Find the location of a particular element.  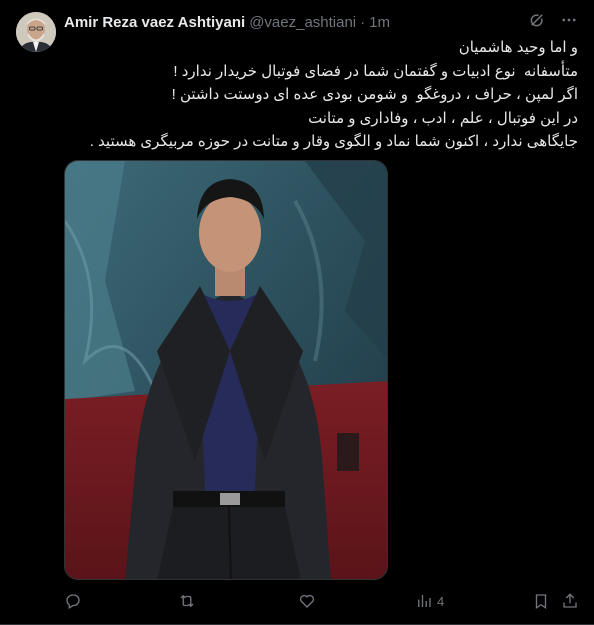

tweet-line: و اما وحید هاشمیان is located at coordinates (518, 47).